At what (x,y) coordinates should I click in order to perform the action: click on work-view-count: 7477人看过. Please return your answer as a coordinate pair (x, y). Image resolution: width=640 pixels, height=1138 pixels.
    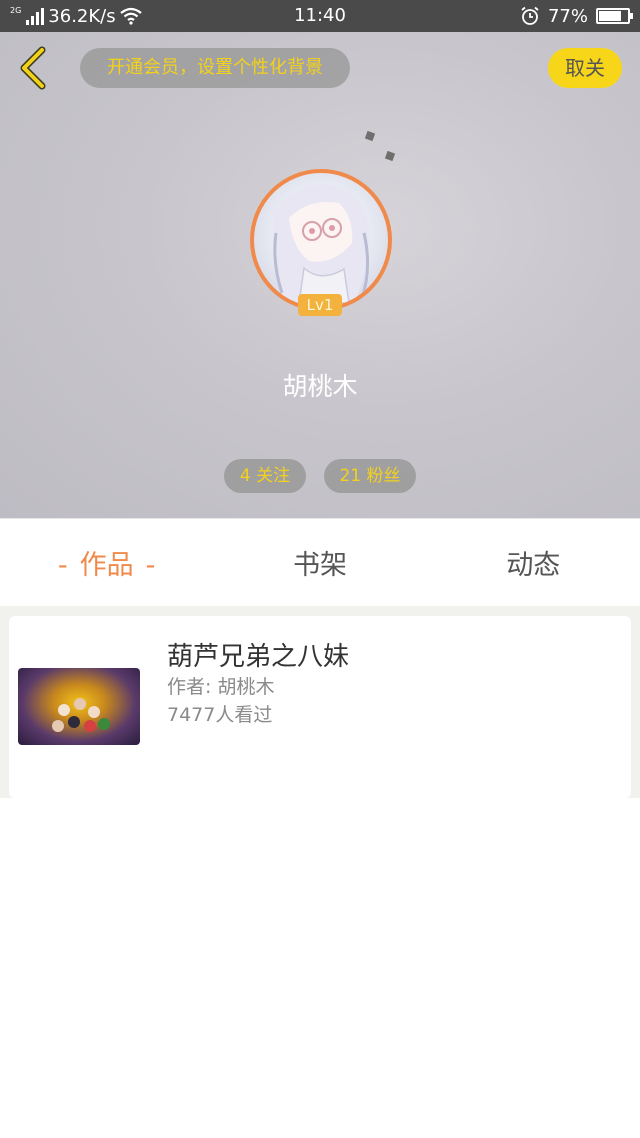
    Looking at the image, I should click on (220, 715).